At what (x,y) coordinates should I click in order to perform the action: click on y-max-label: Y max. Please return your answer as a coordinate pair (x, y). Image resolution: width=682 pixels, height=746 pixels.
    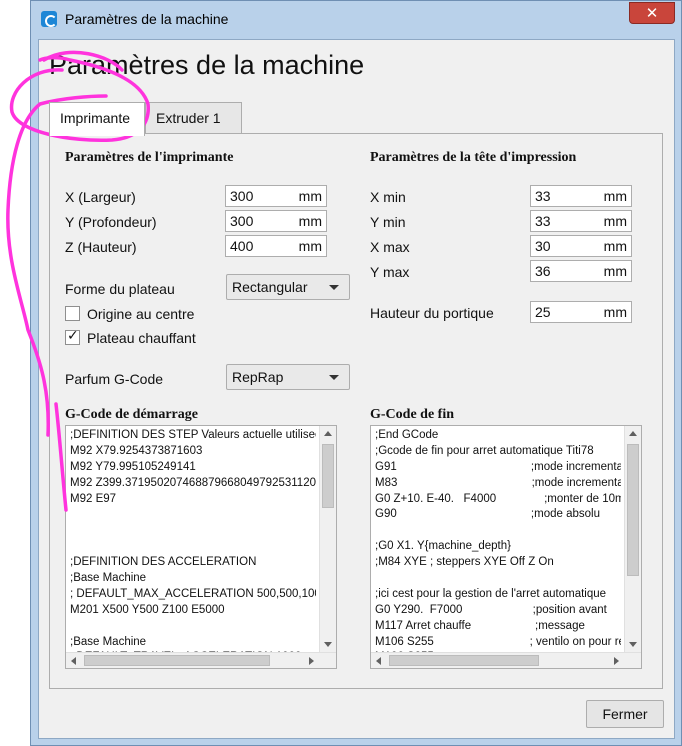
    Looking at the image, I should click on (390, 272).